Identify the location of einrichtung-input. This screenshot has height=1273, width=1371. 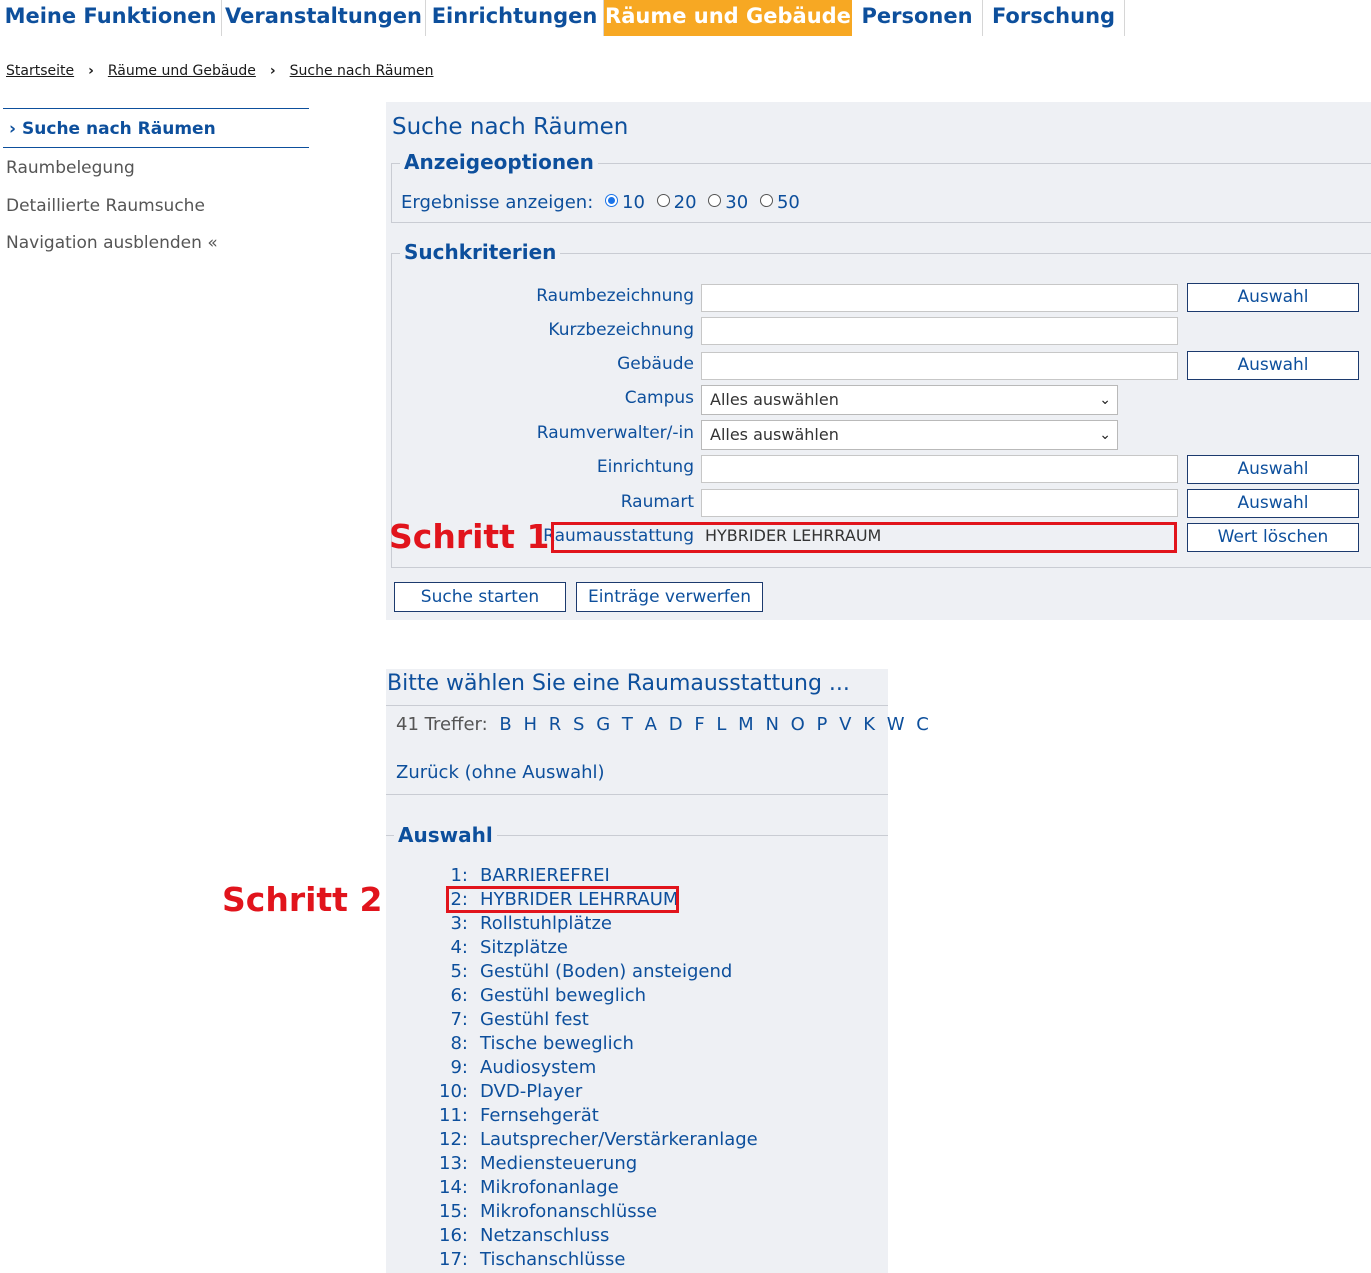
(939, 469).